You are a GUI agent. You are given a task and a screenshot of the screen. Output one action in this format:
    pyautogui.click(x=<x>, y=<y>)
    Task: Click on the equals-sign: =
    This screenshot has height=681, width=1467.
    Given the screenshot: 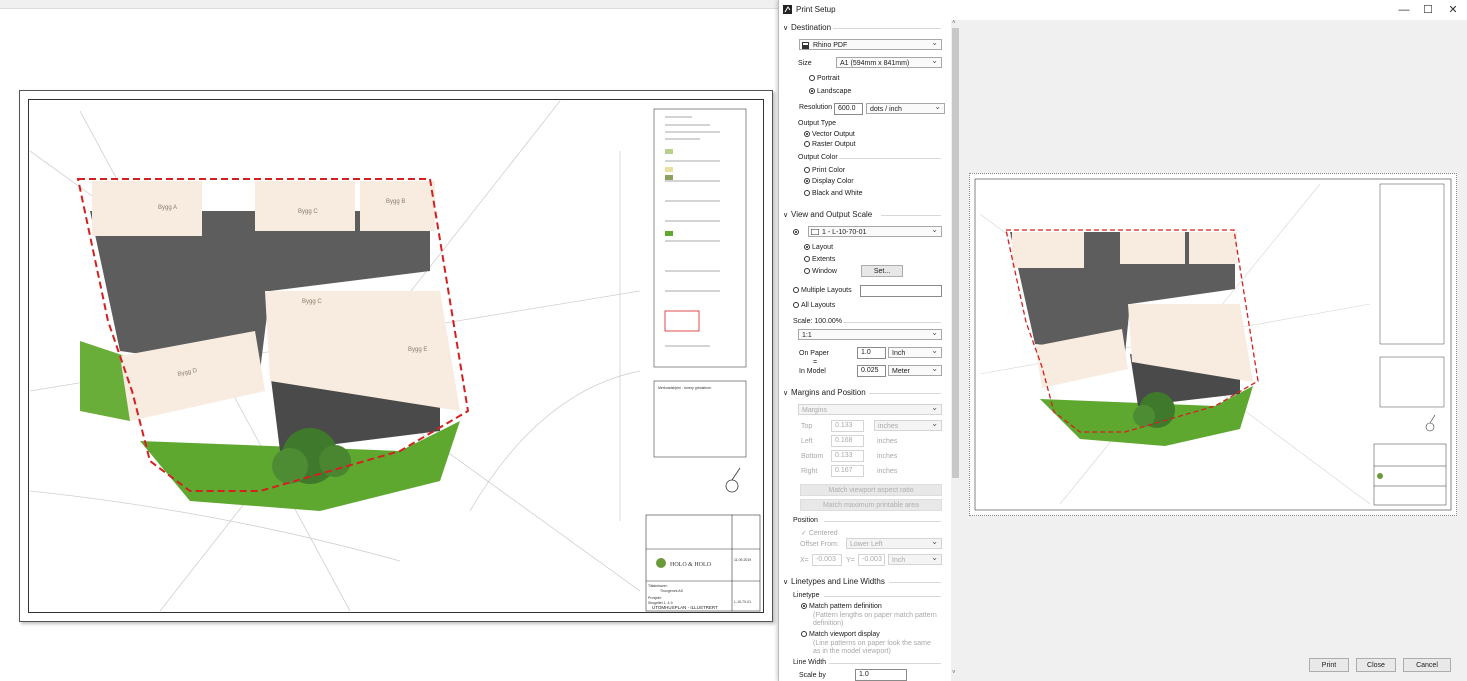 What is the action you would take?
    pyautogui.click(x=815, y=362)
    